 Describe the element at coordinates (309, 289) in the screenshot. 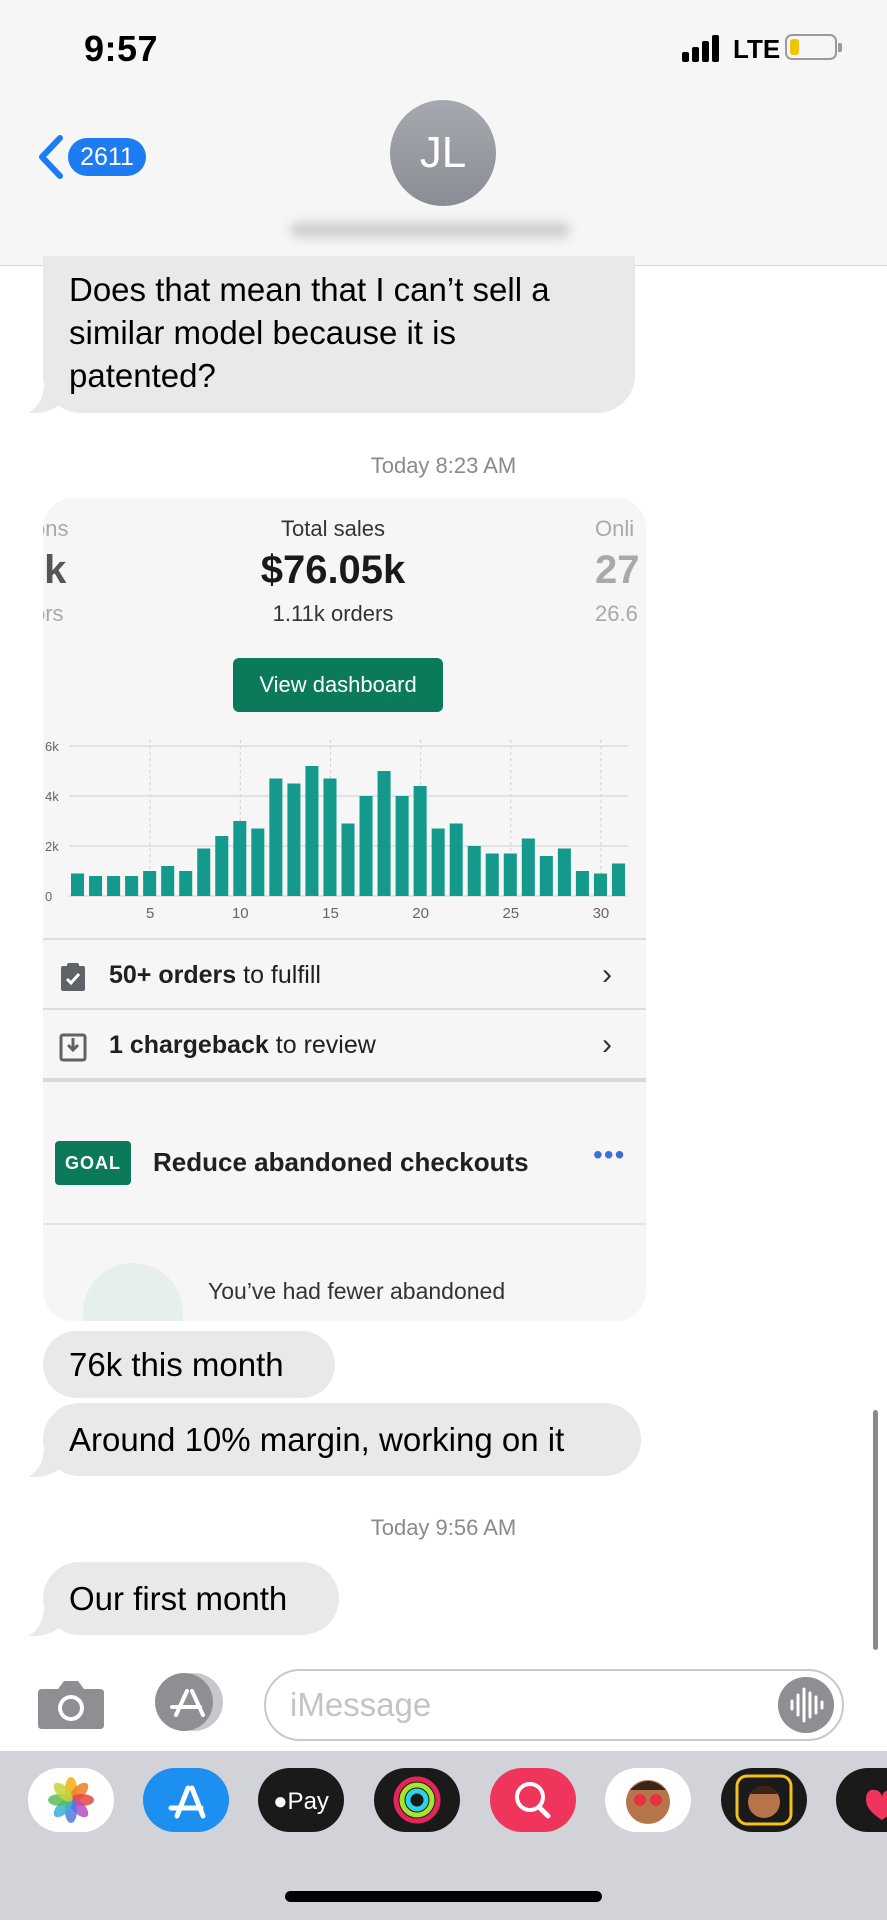

I see `message-text-line: Does that mean that I can’t sell a` at that location.